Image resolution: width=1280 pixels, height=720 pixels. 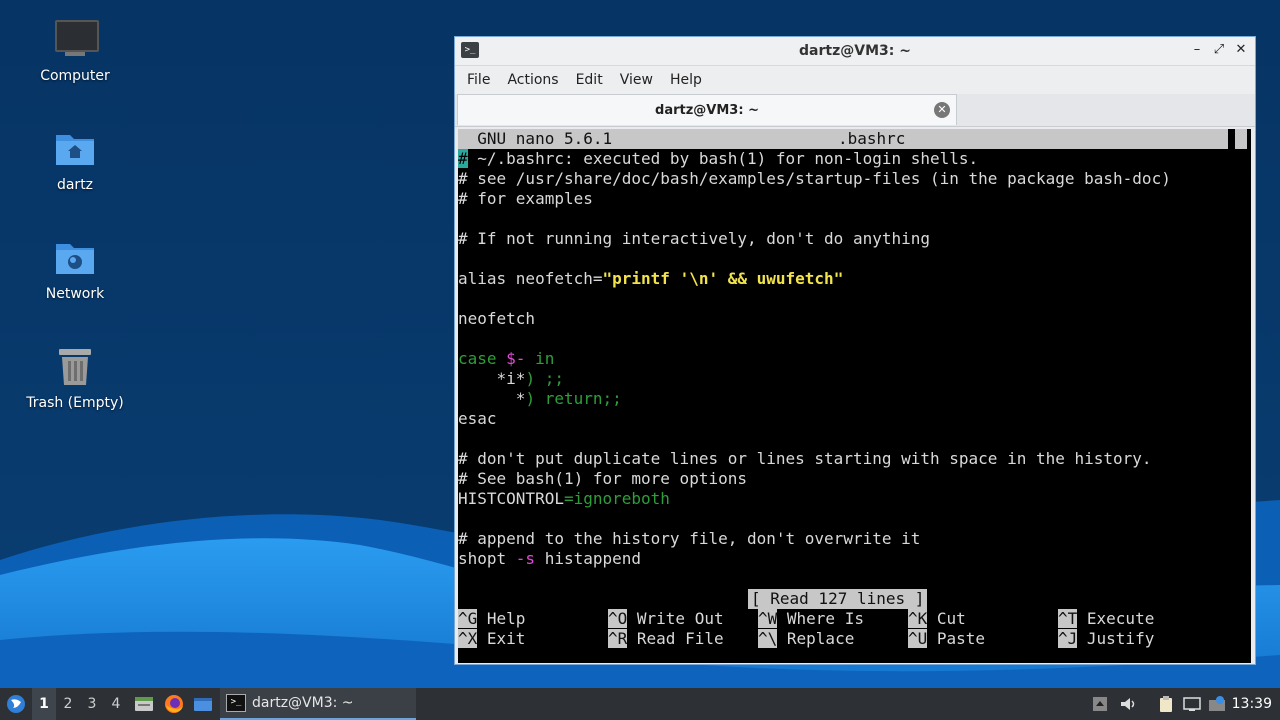 I want to click on desktop-icon-computer: Computer, so click(x=75, y=51).